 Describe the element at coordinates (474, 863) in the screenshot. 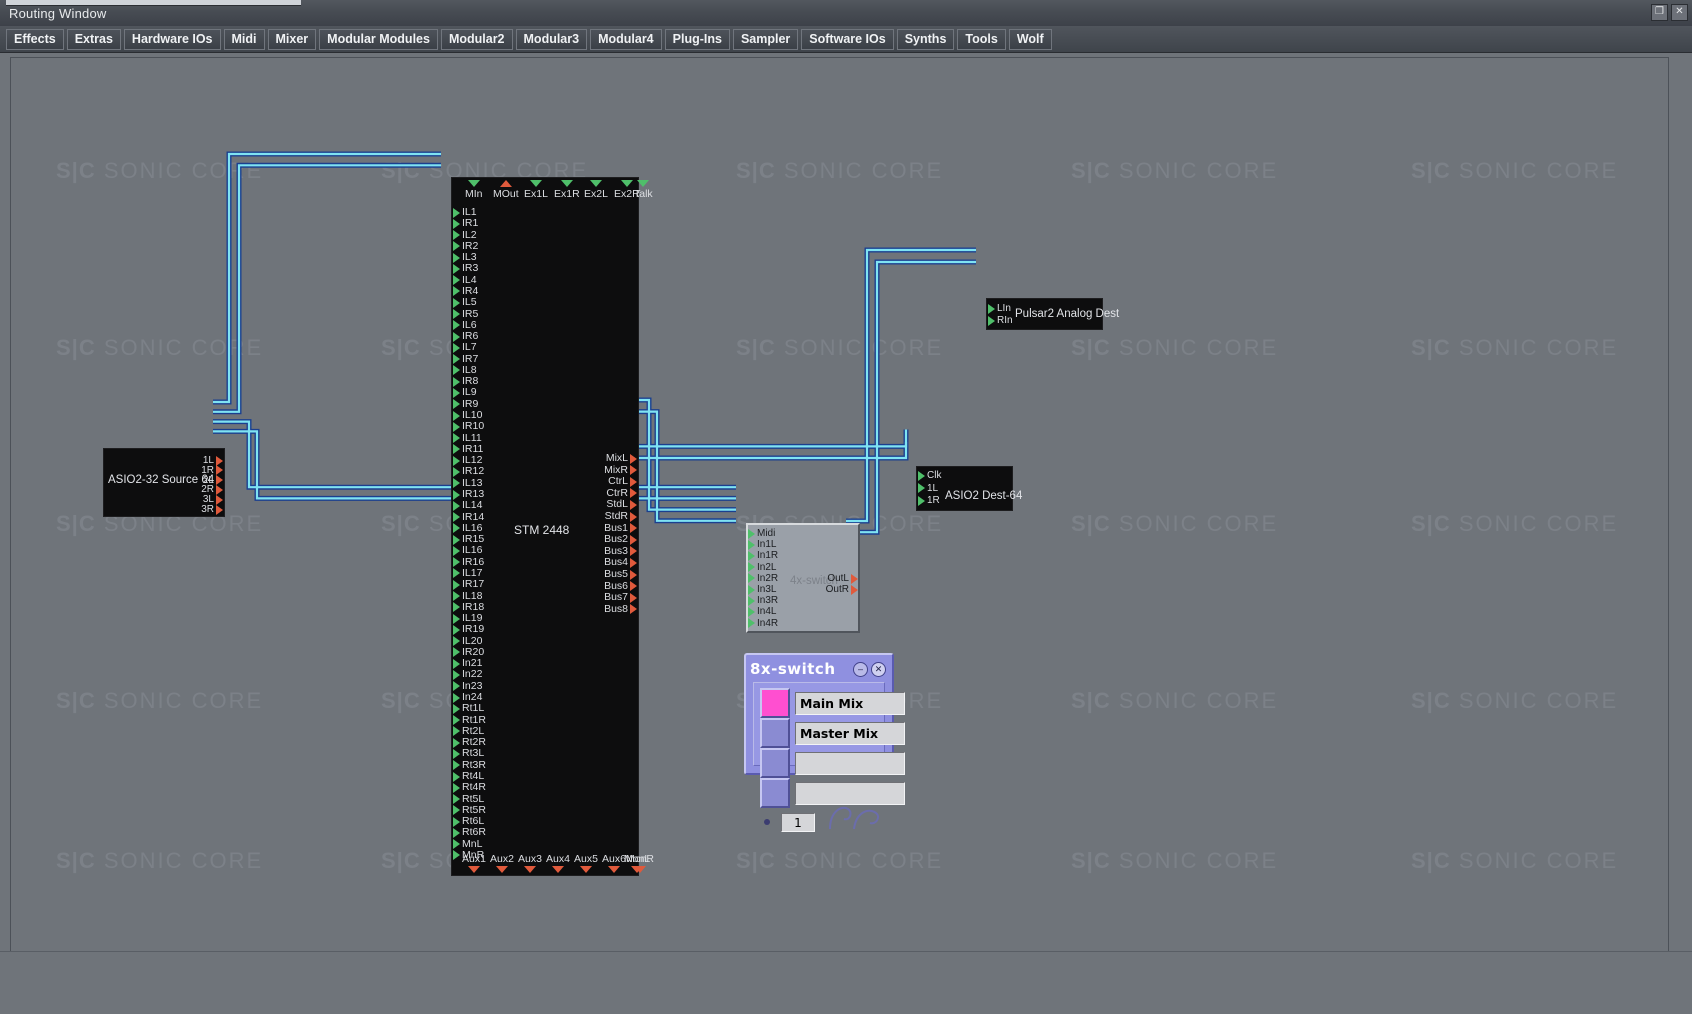

I see `stm2448-bottom-port: Aux1` at that location.